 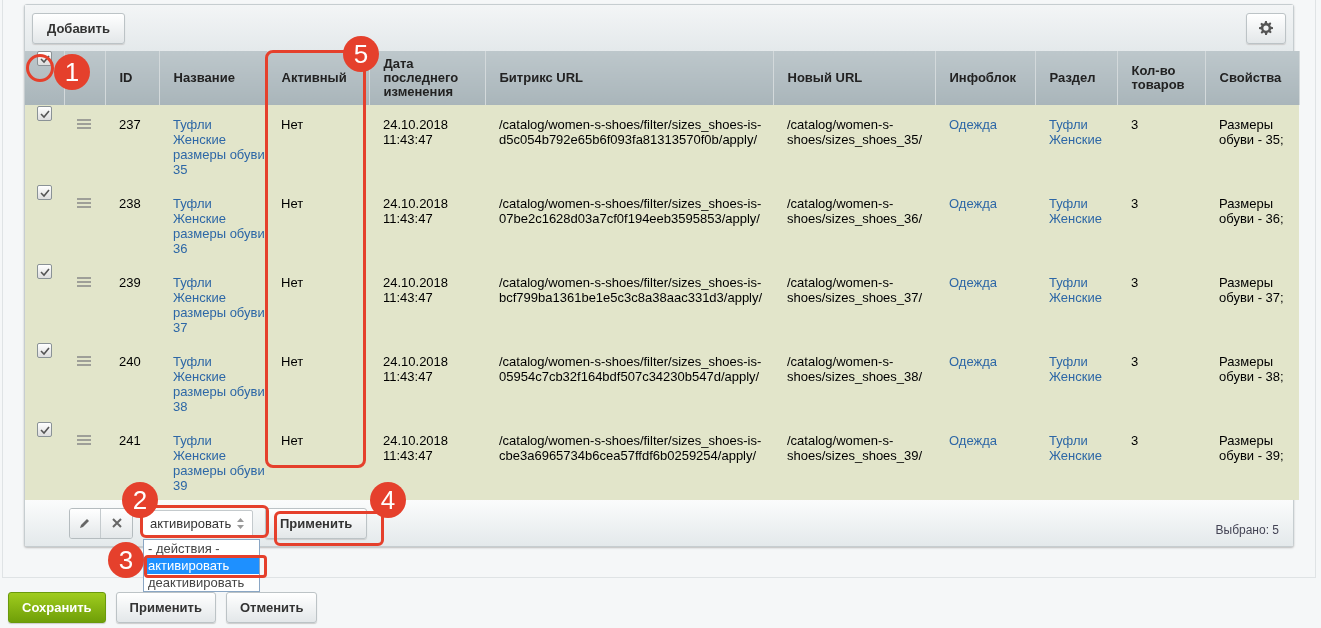 What do you see at coordinates (855, 211) in the screenshot?
I see `table-cell: /catalog/women-s-shoes/sizes_shoes_36/` at bounding box center [855, 211].